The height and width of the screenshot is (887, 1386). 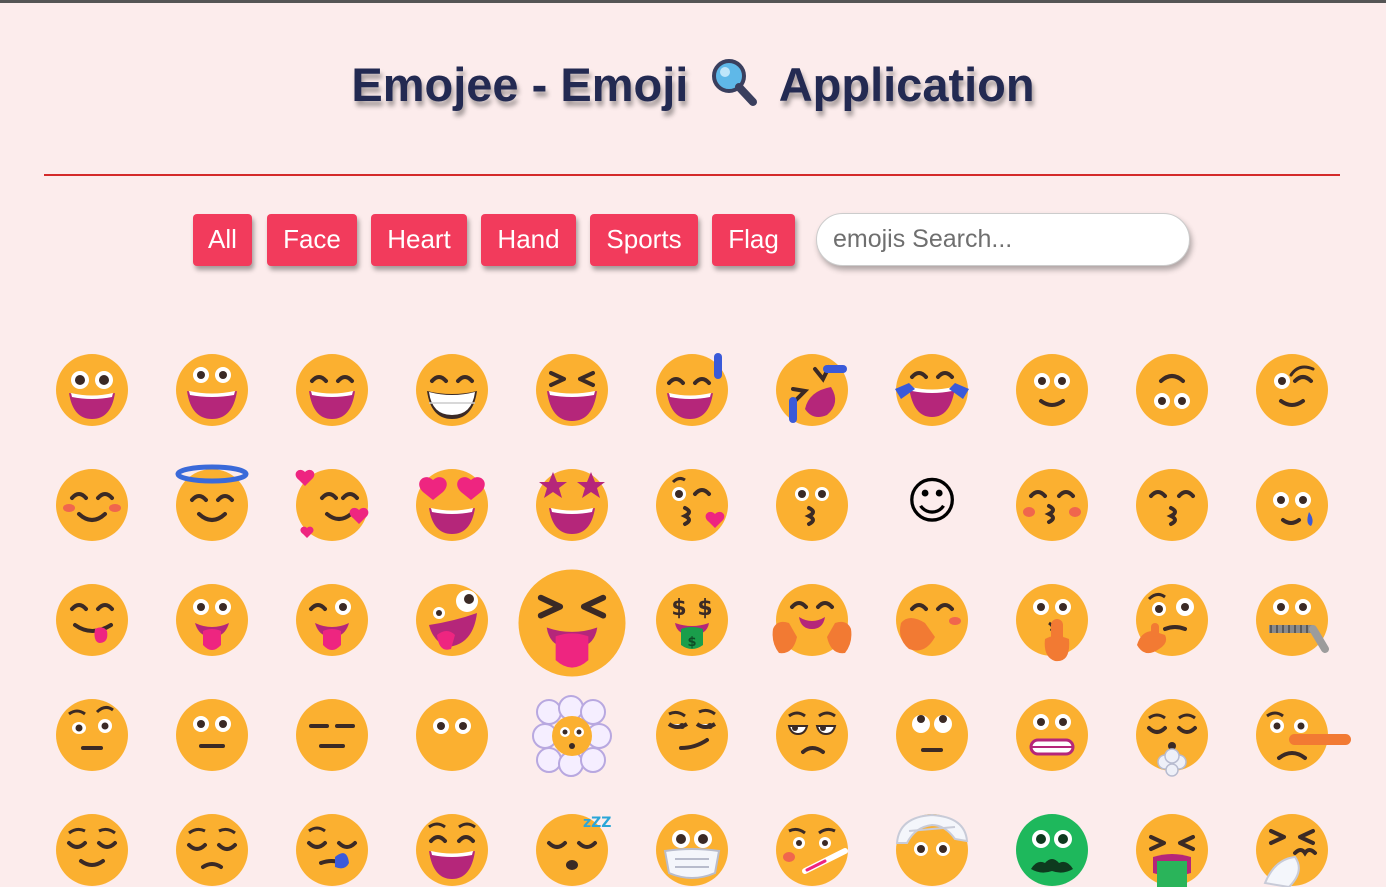 I want to click on filter-button-sports: Sports, so click(x=644, y=240).